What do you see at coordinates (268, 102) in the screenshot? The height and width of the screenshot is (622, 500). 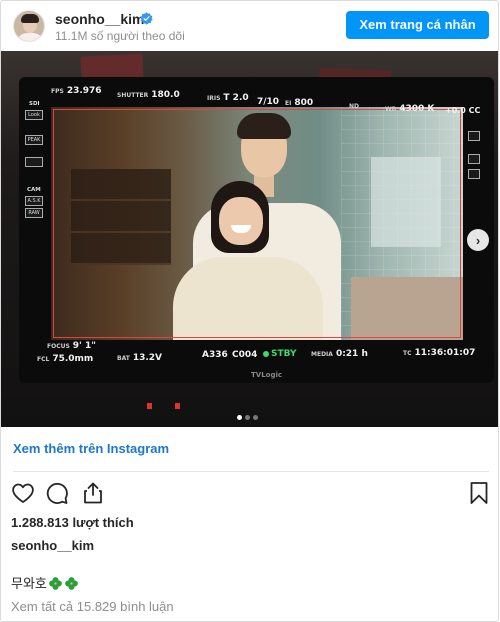 I see `hud-iris-fraction: 7/10` at bounding box center [268, 102].